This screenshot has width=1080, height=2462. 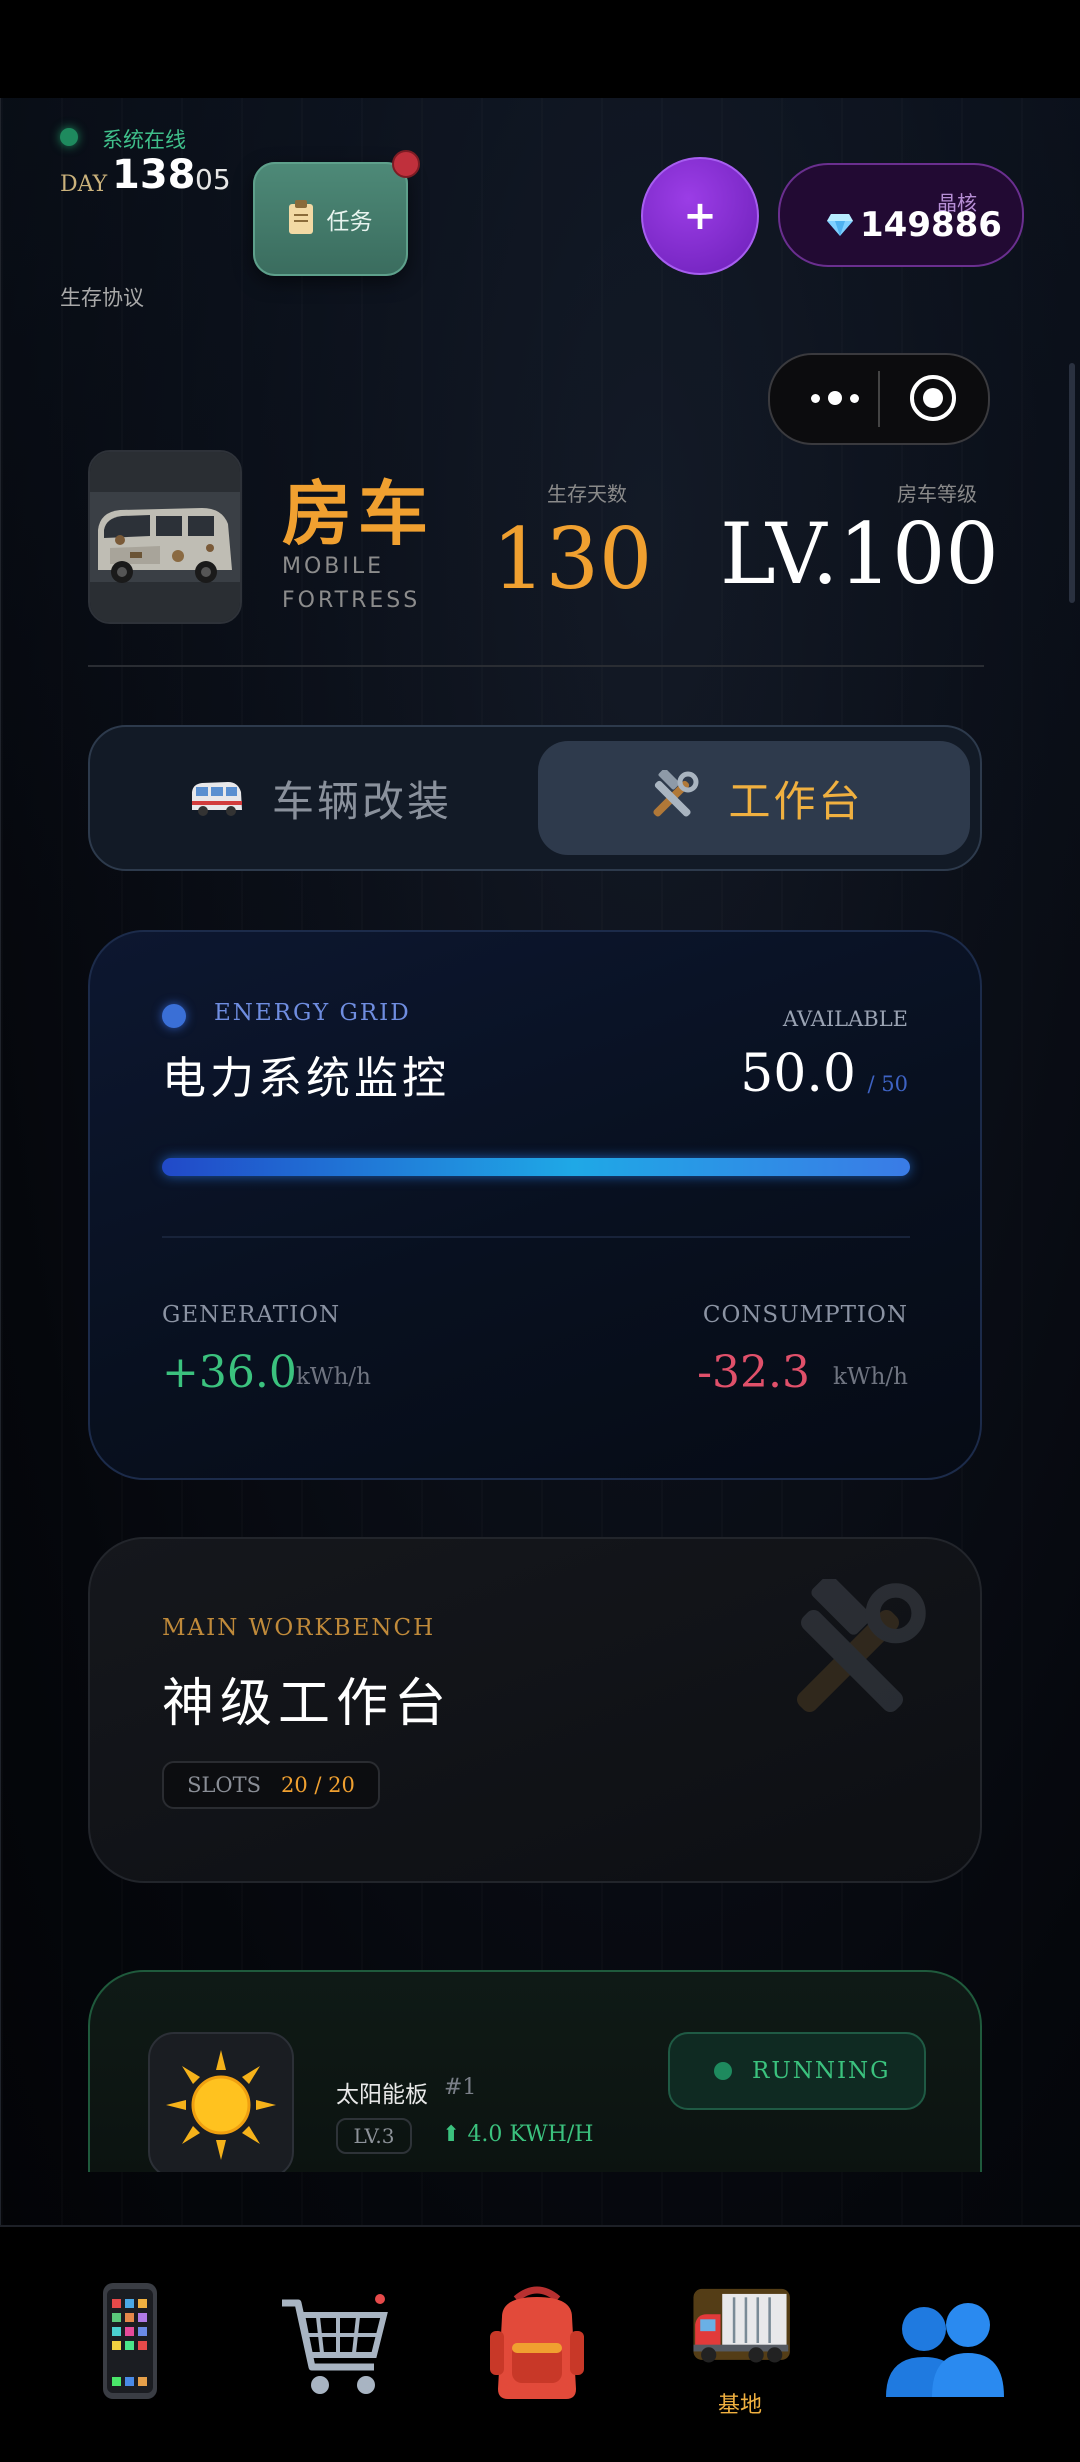 I want to click on module-level-badge: LV.3, so click(x=374, y=2136).